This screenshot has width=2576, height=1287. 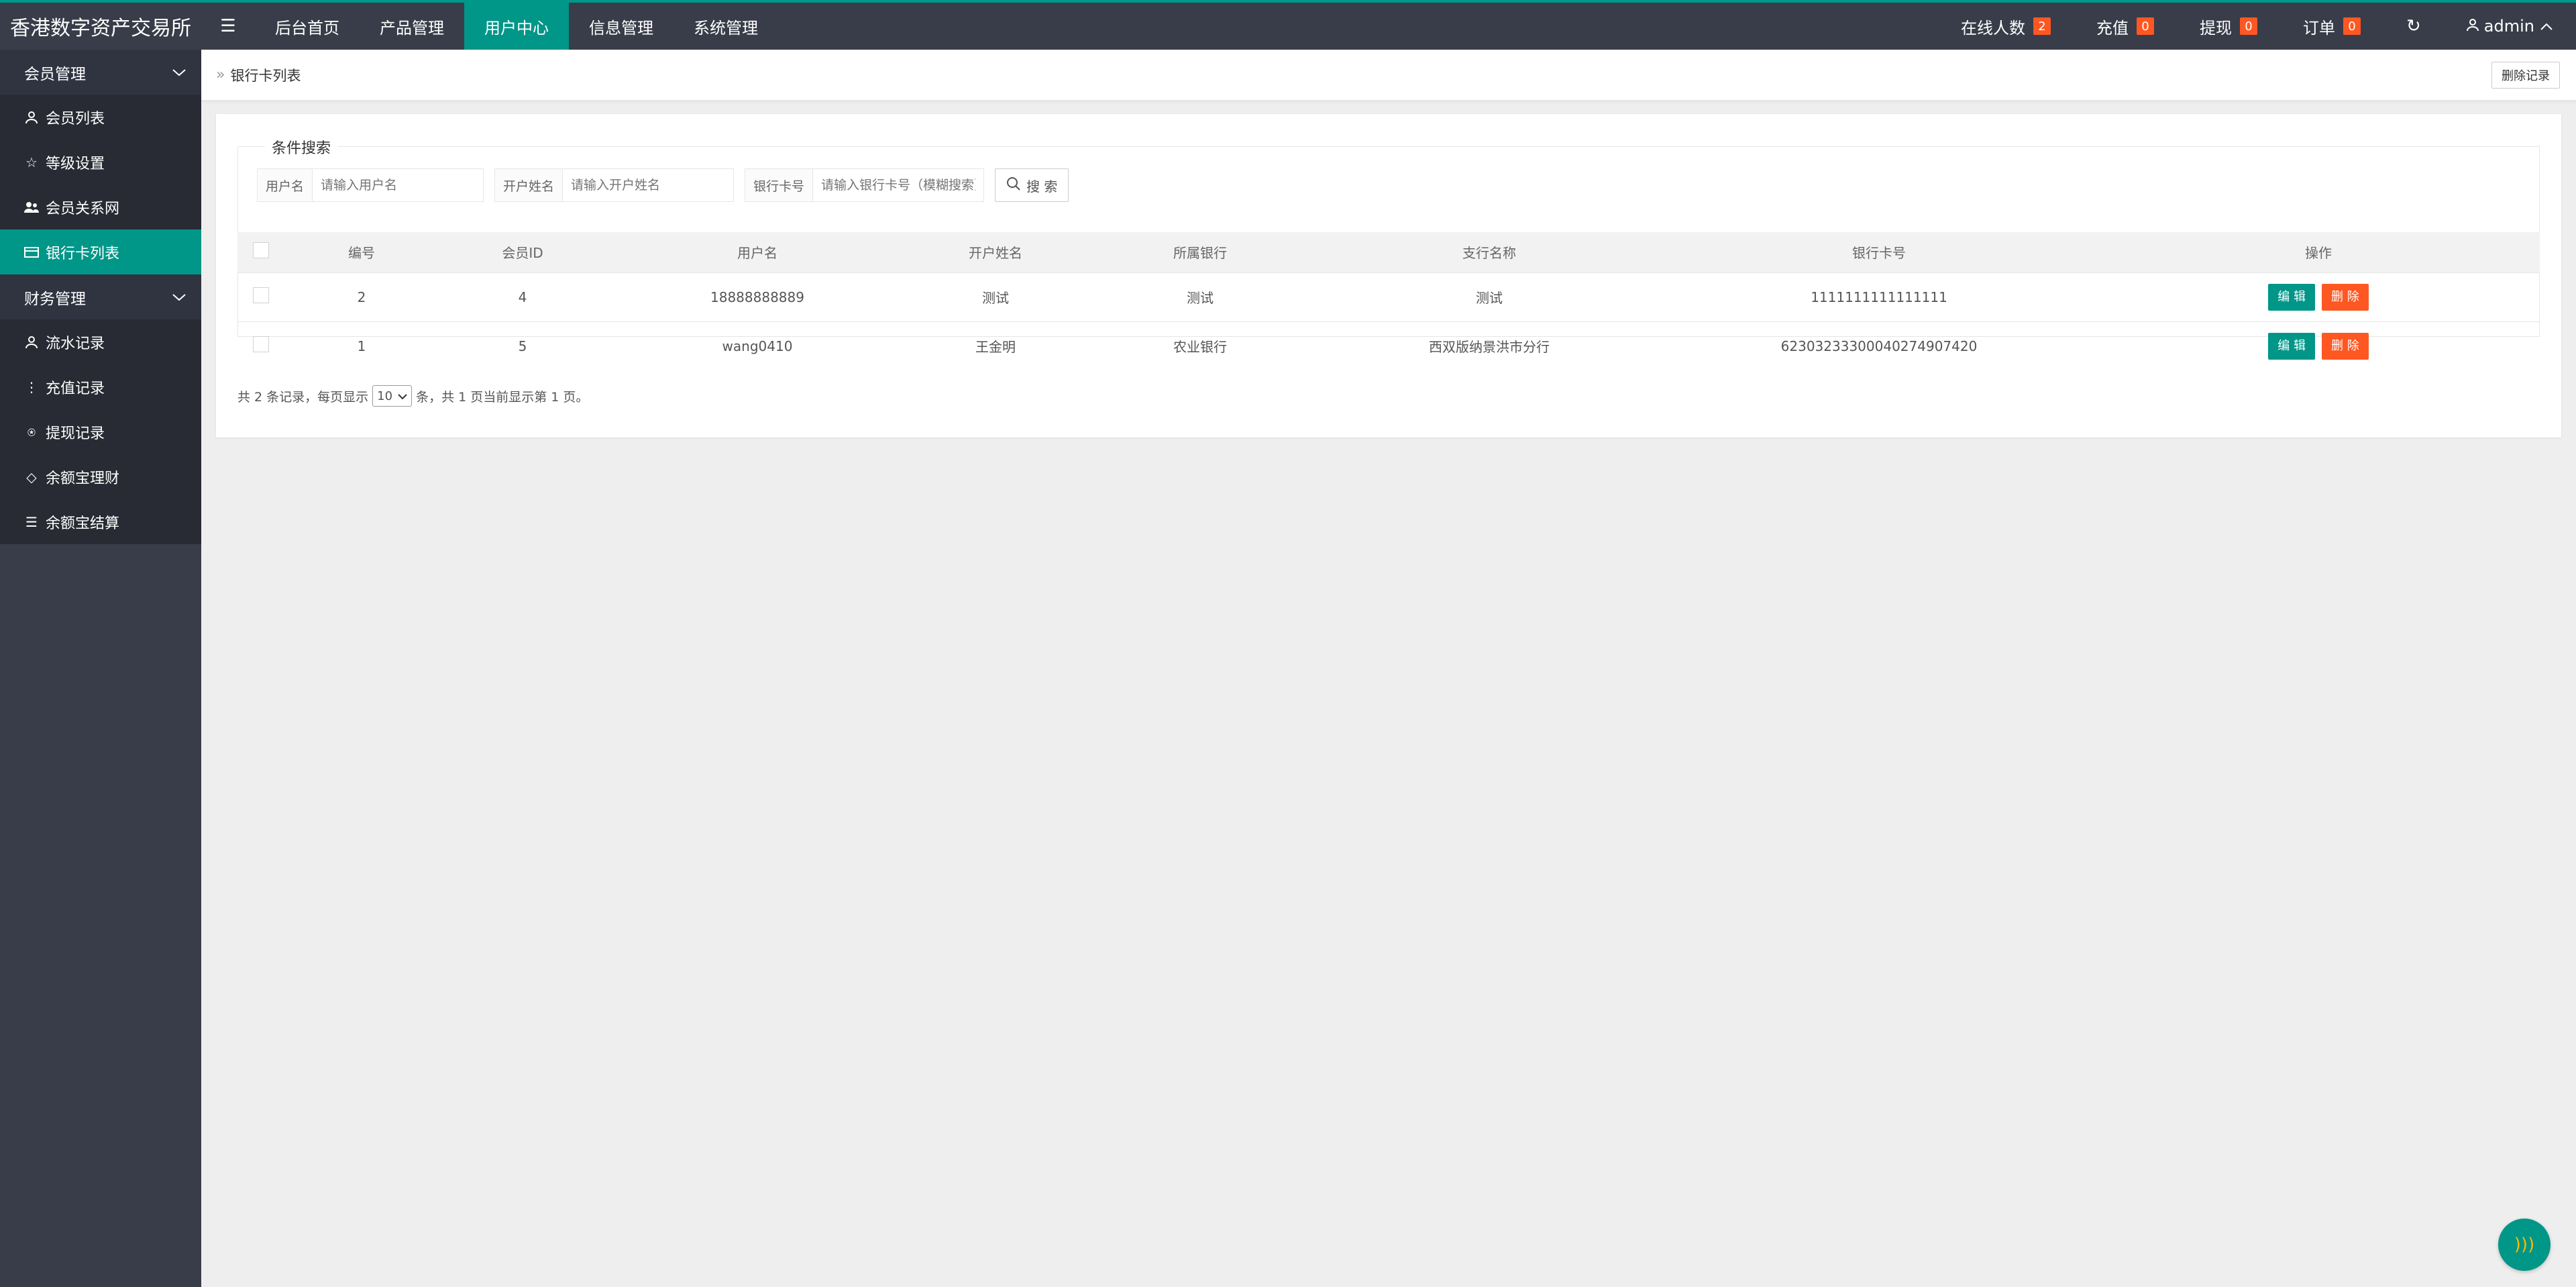 I want to click on sidebar-group-finance: 财务管理, so click(x=100, y=296).